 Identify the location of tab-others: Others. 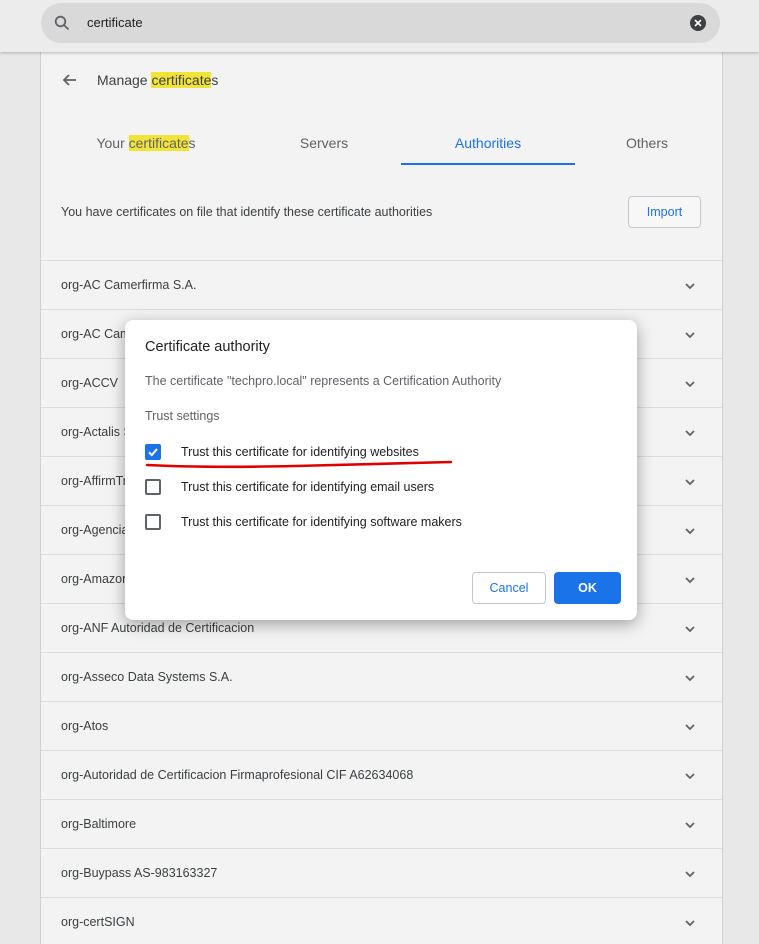
(647, 147).